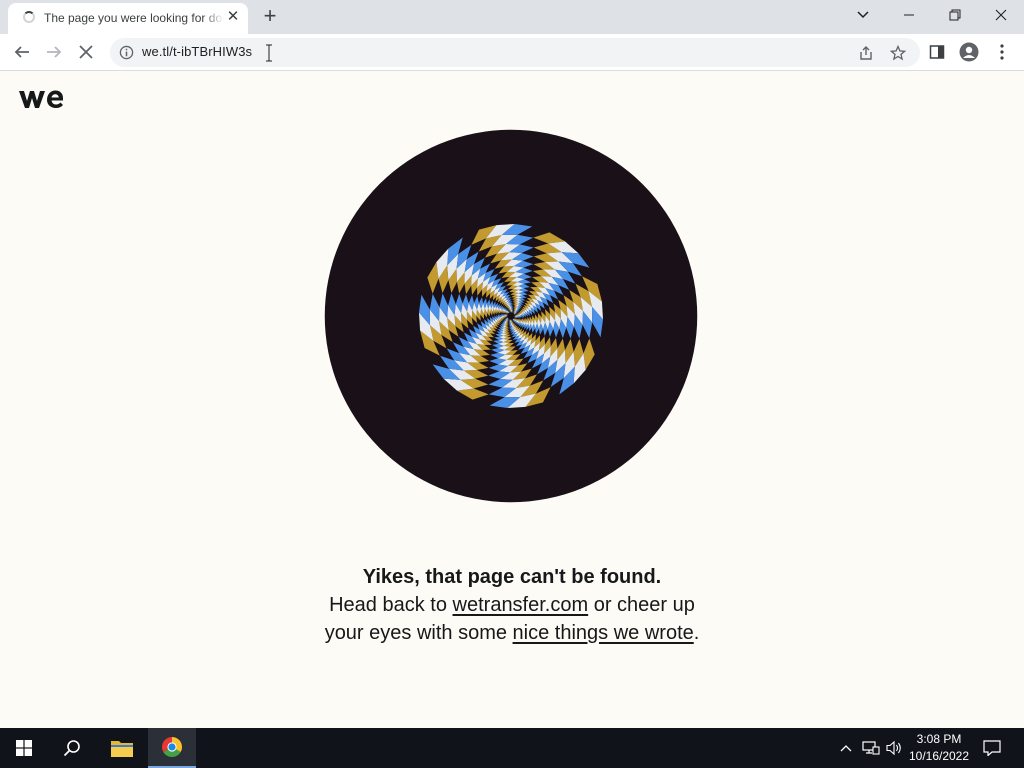 This screenshot has width=1024, height=768. I want to click on network-button, so click(871, 748).